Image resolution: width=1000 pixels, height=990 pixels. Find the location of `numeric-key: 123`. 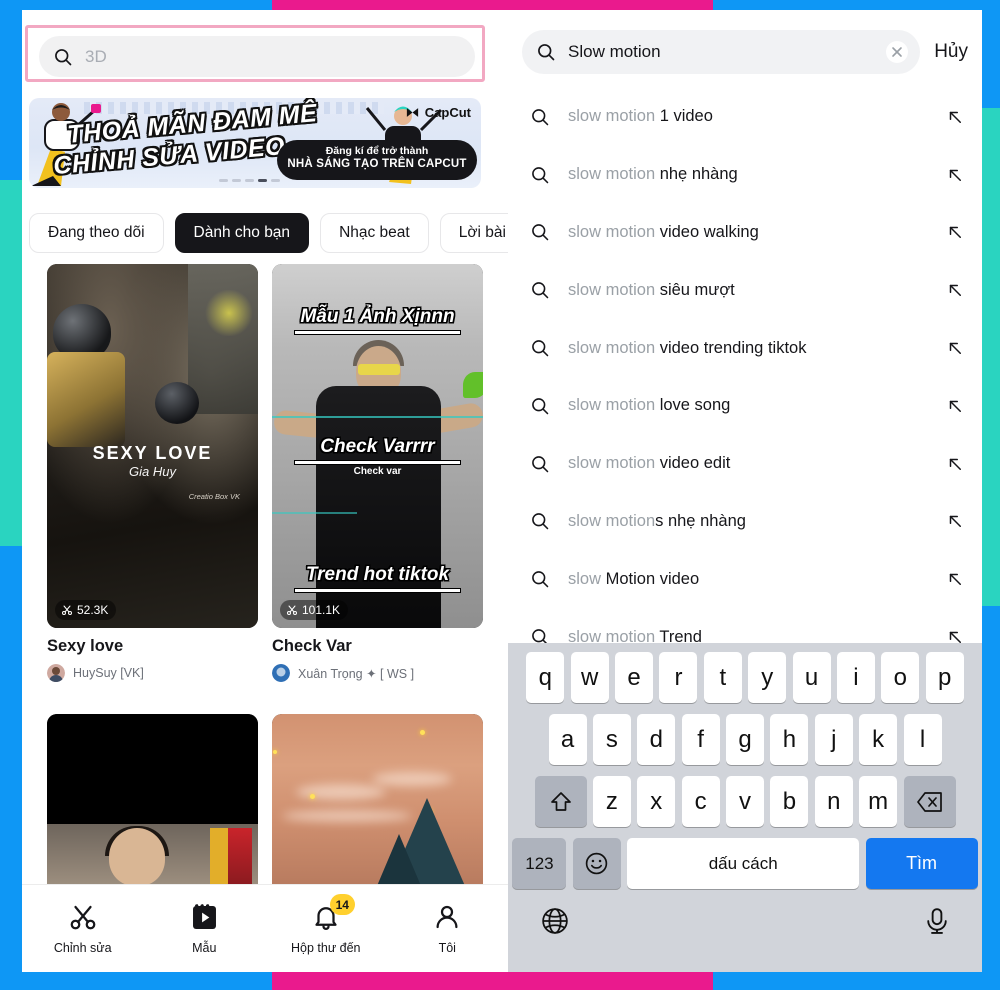

numeric-key: 123 is located at coordinates (539, 863).